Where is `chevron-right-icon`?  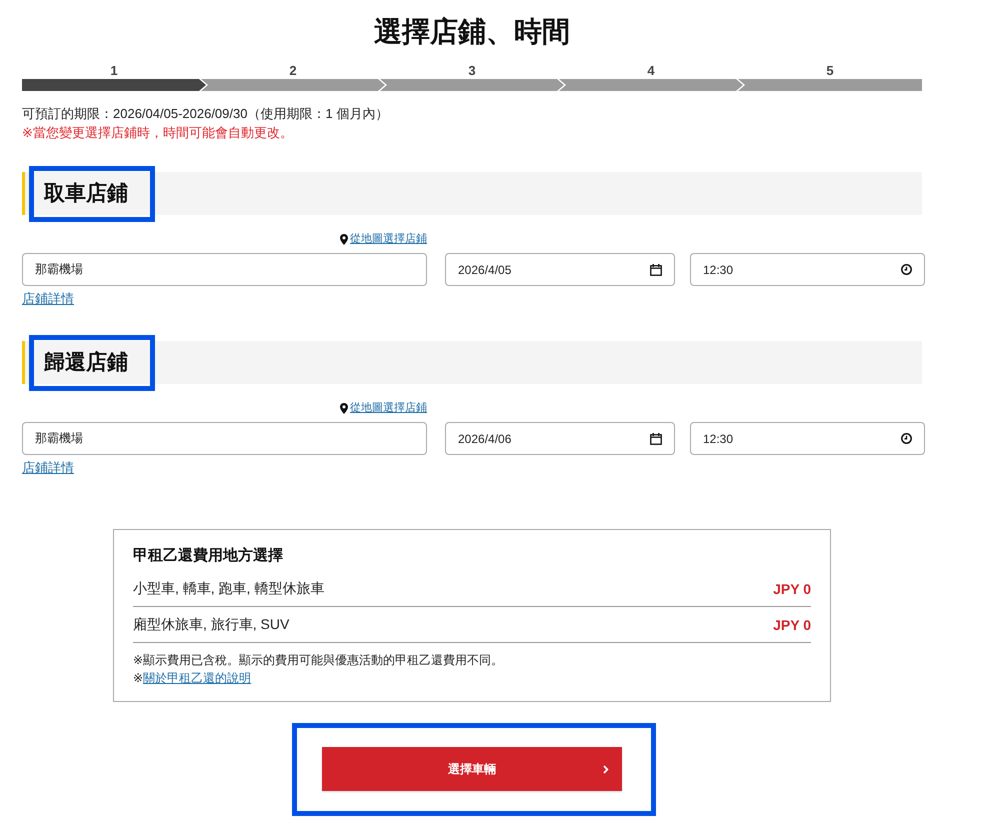
chevron-right-icon is located at coordinates (606, 769).